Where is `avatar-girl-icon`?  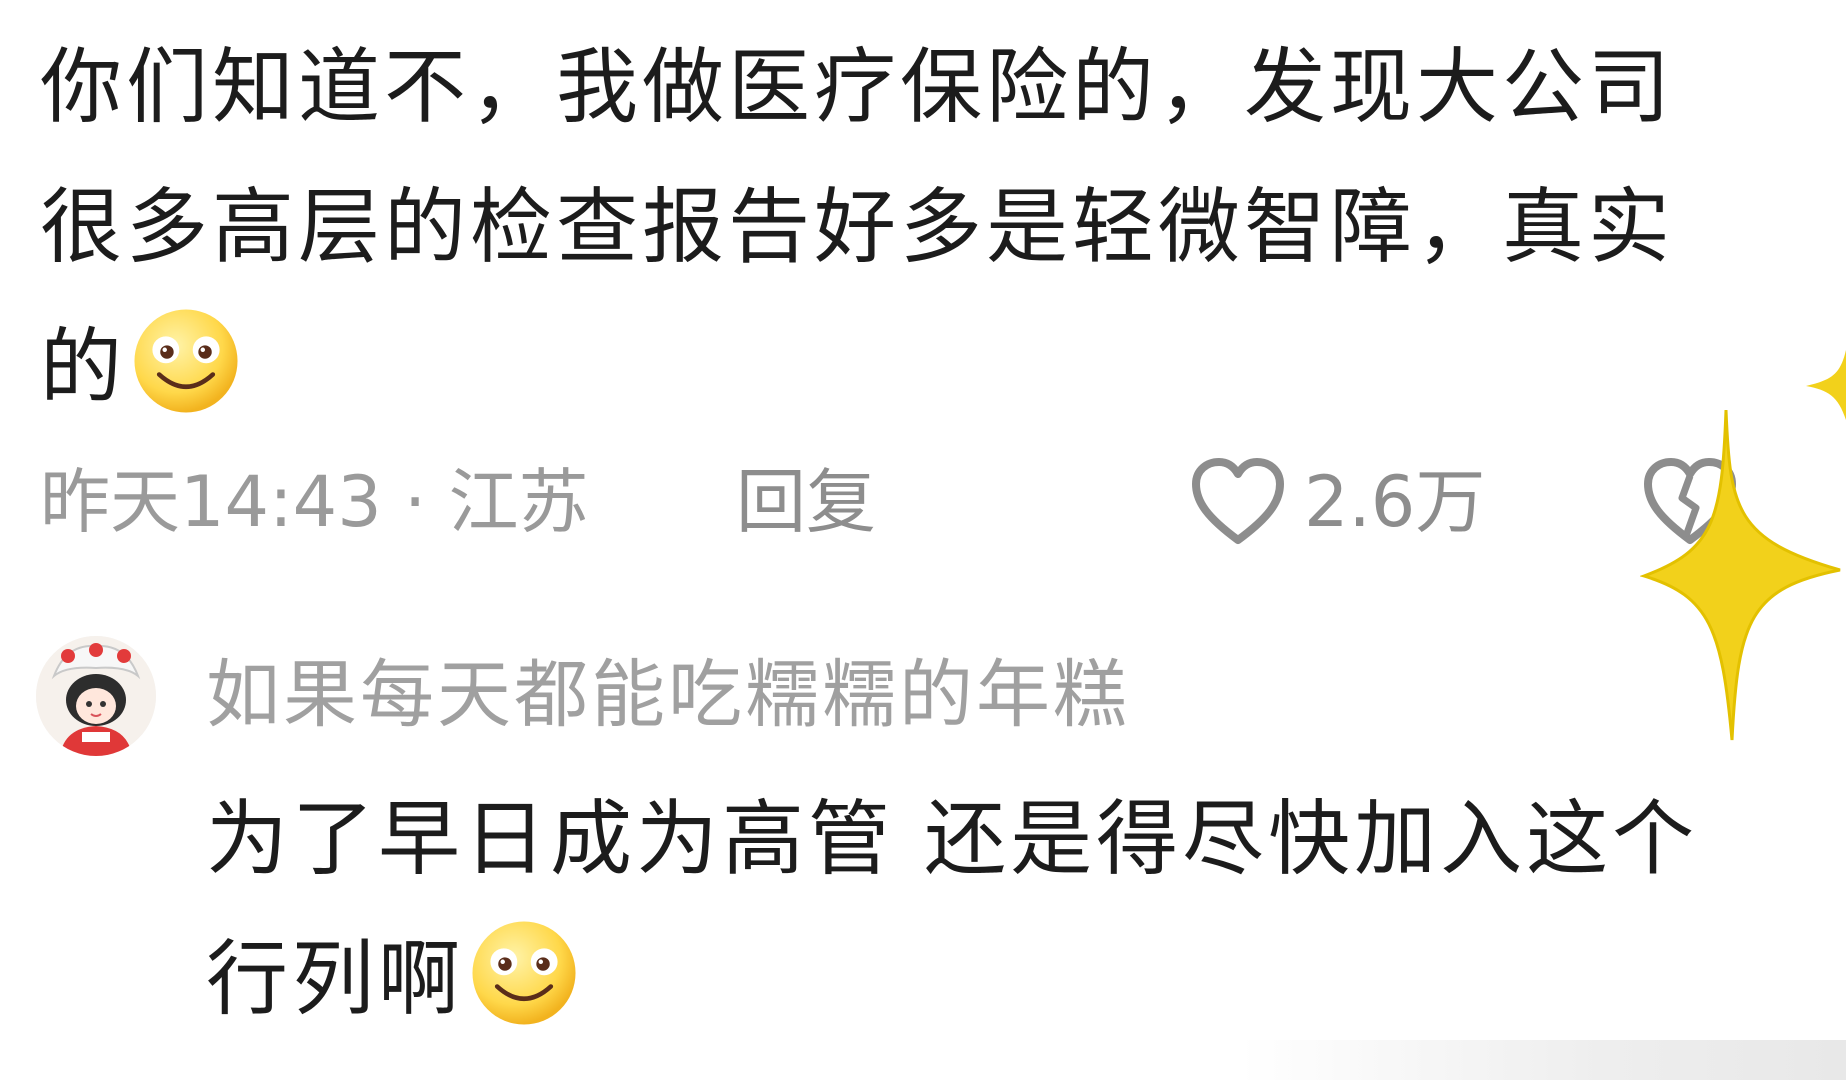
avatar-girl-icon is located at coordinates (96, 696).